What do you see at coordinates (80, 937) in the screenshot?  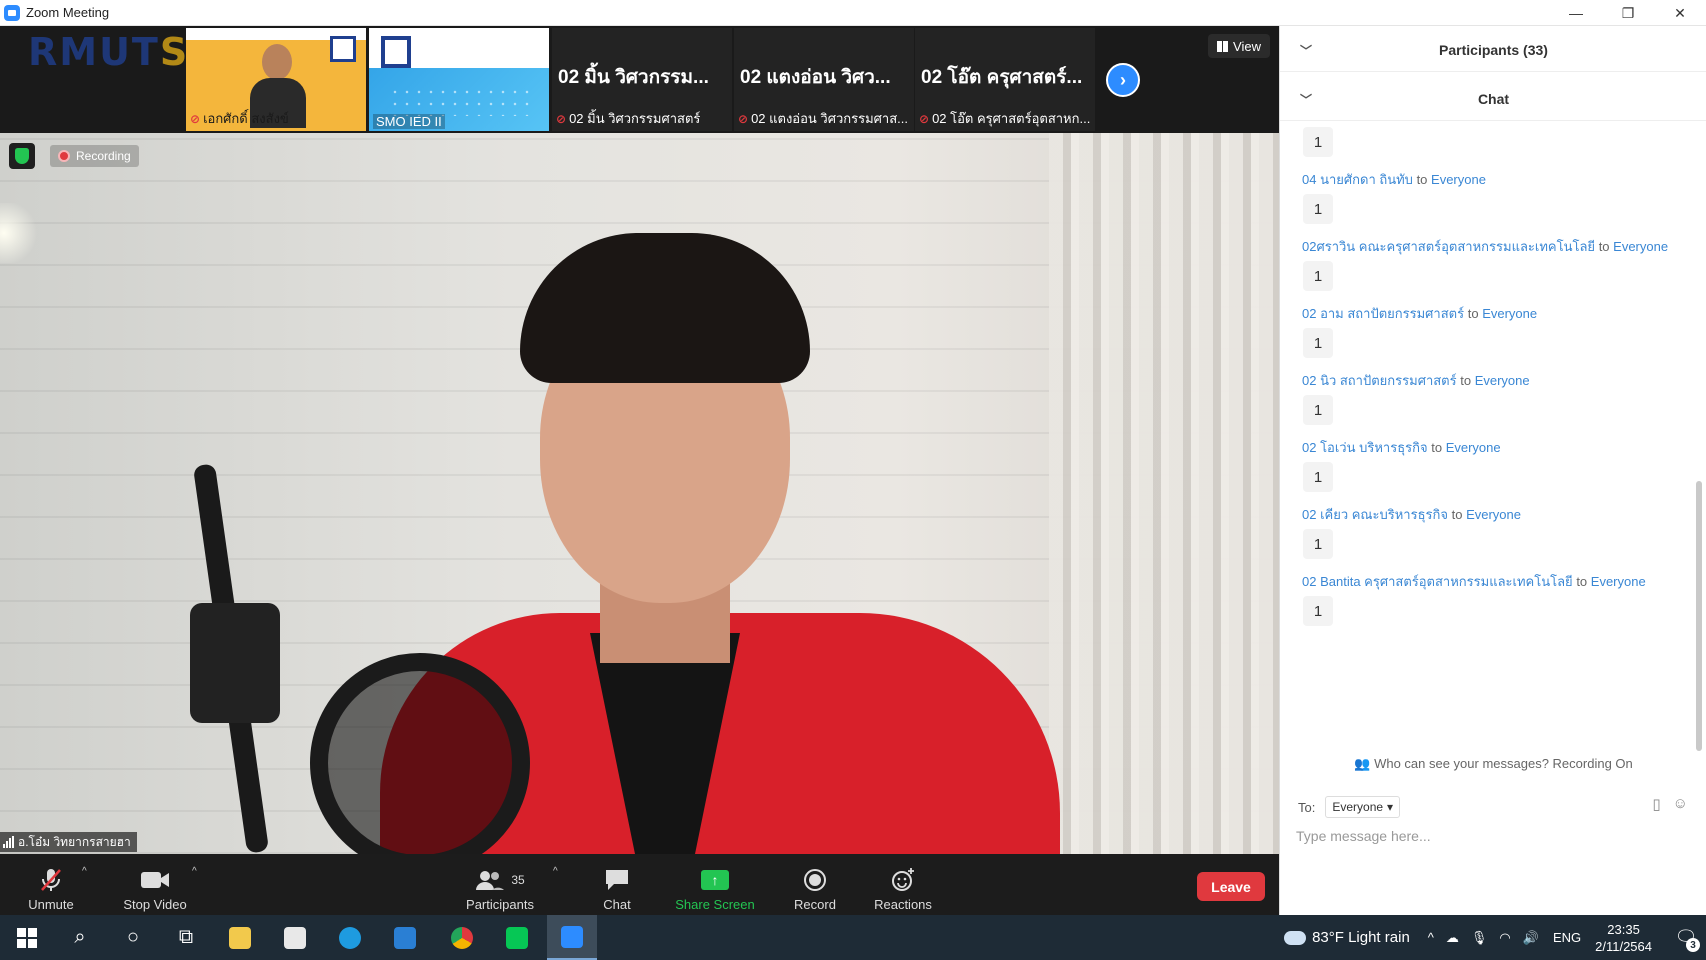 I see `search-icon: ⌕` at bounding box center [80, 937].